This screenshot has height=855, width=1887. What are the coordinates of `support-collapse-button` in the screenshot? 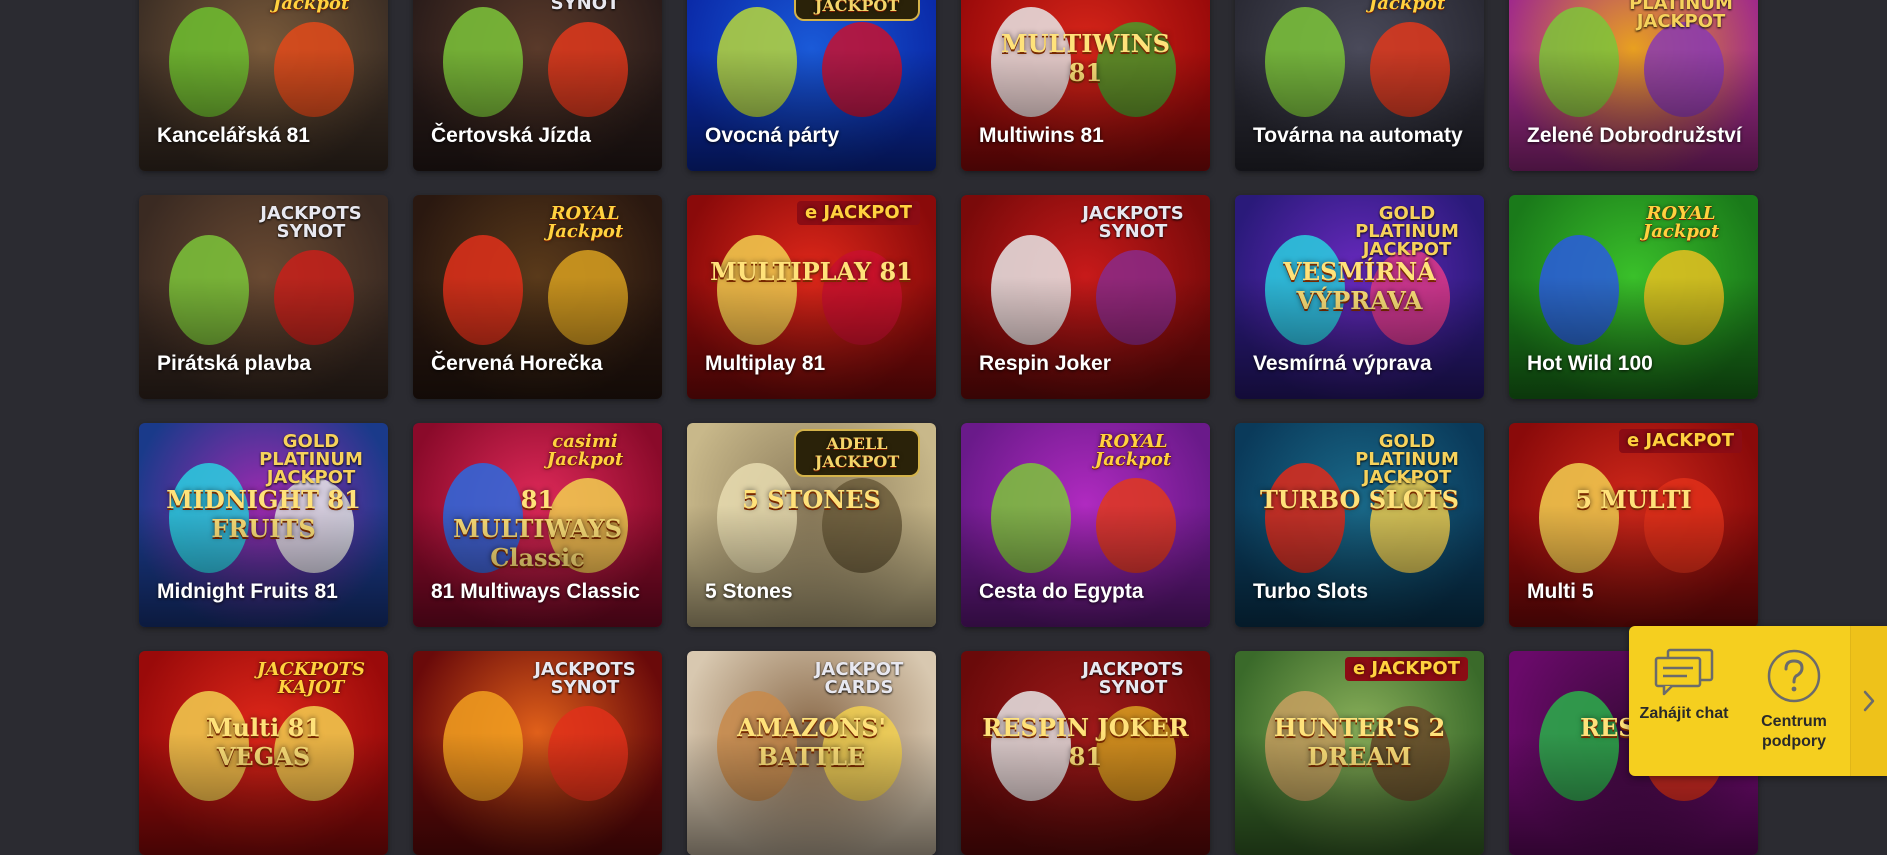 It's located at (1868, 701).